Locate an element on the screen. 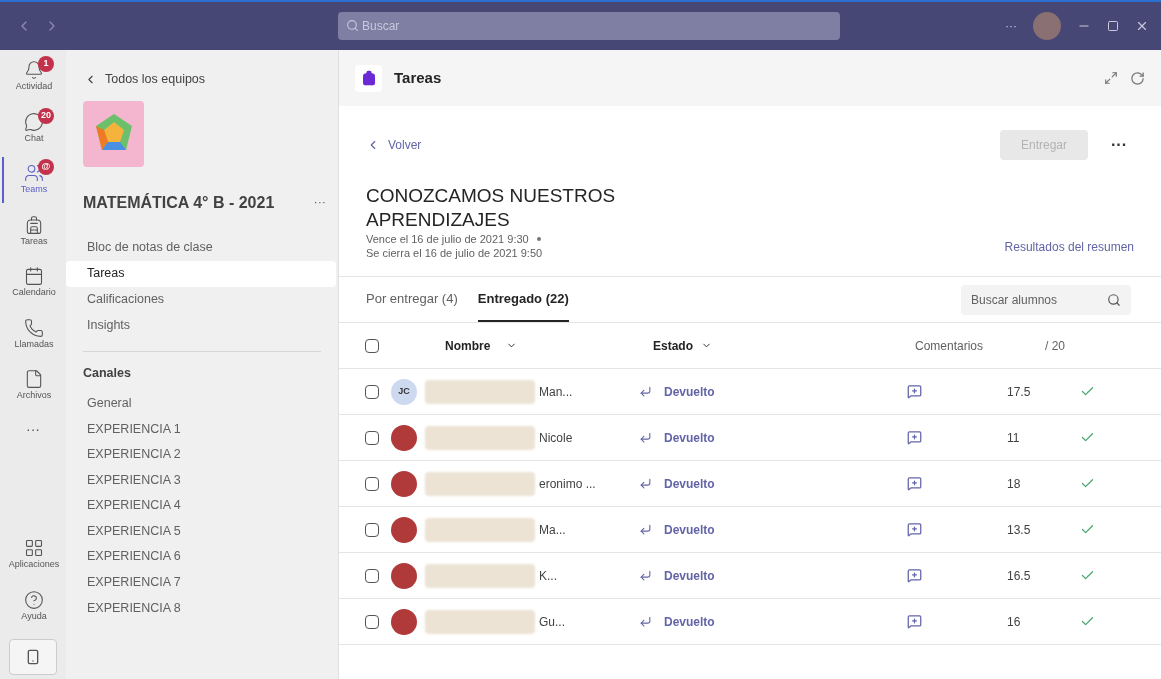  table-row: Gu... Devuelto 16 is located at coordinates (750, 622).